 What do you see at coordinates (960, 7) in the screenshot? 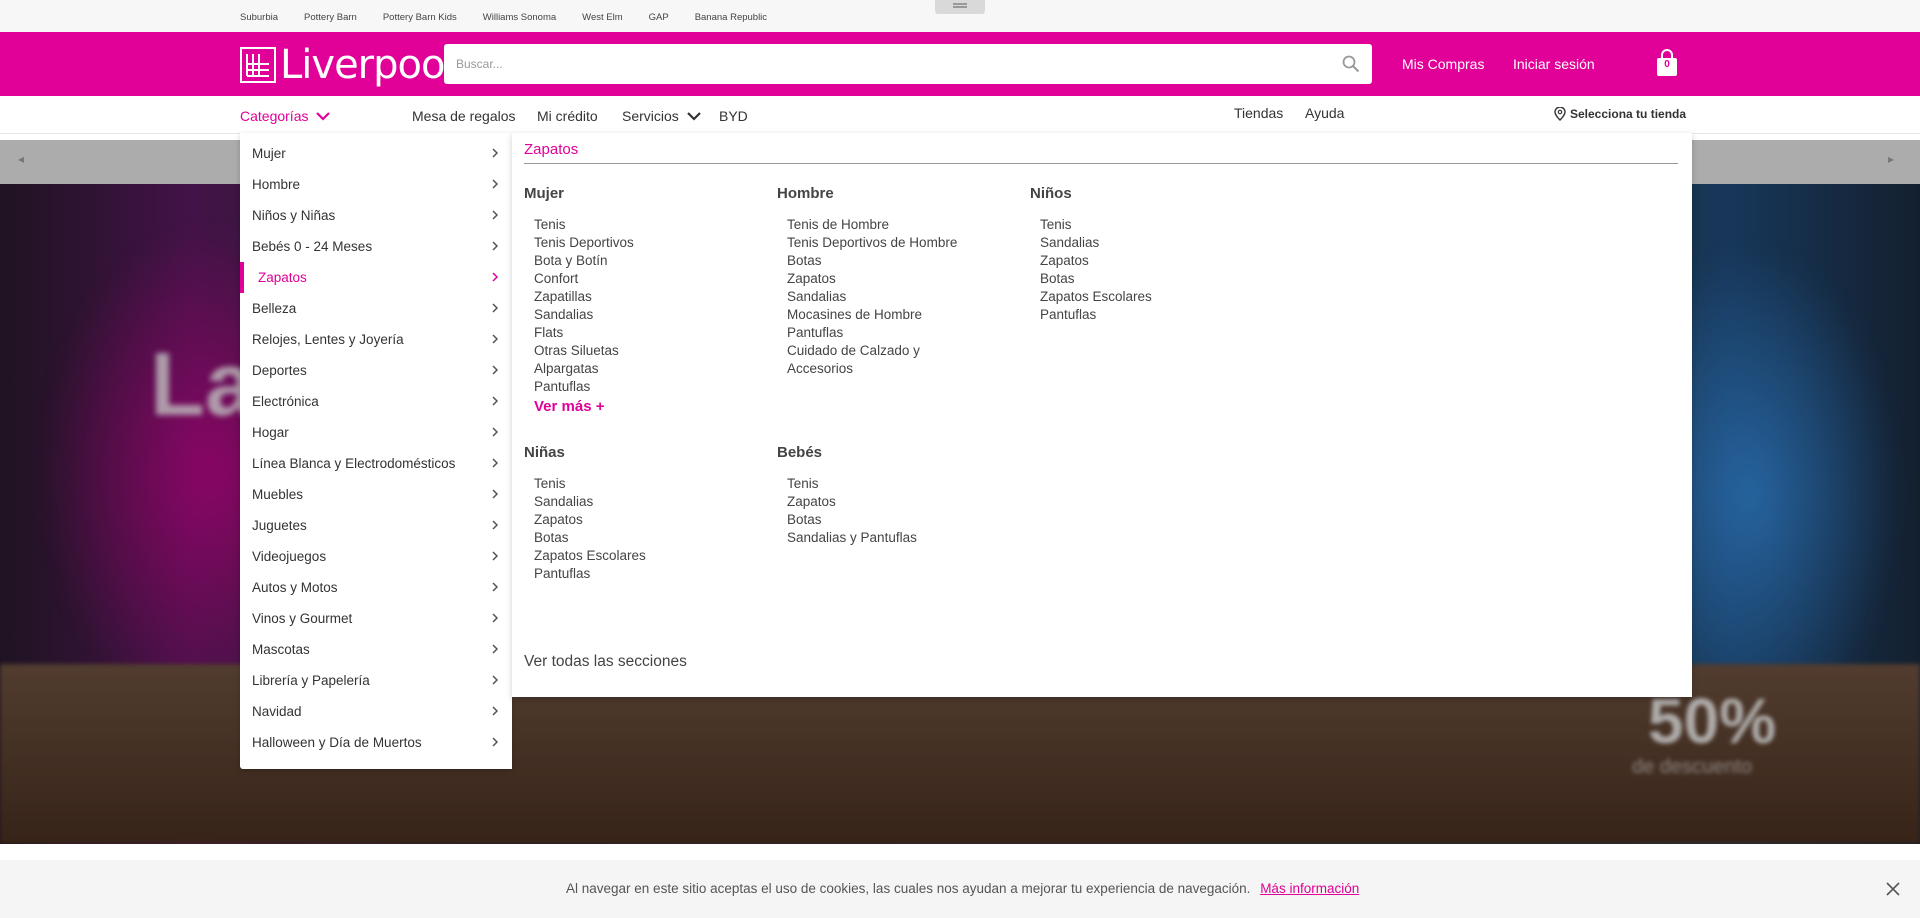
I see `collapse-handle` at bounding box center [960, 7].